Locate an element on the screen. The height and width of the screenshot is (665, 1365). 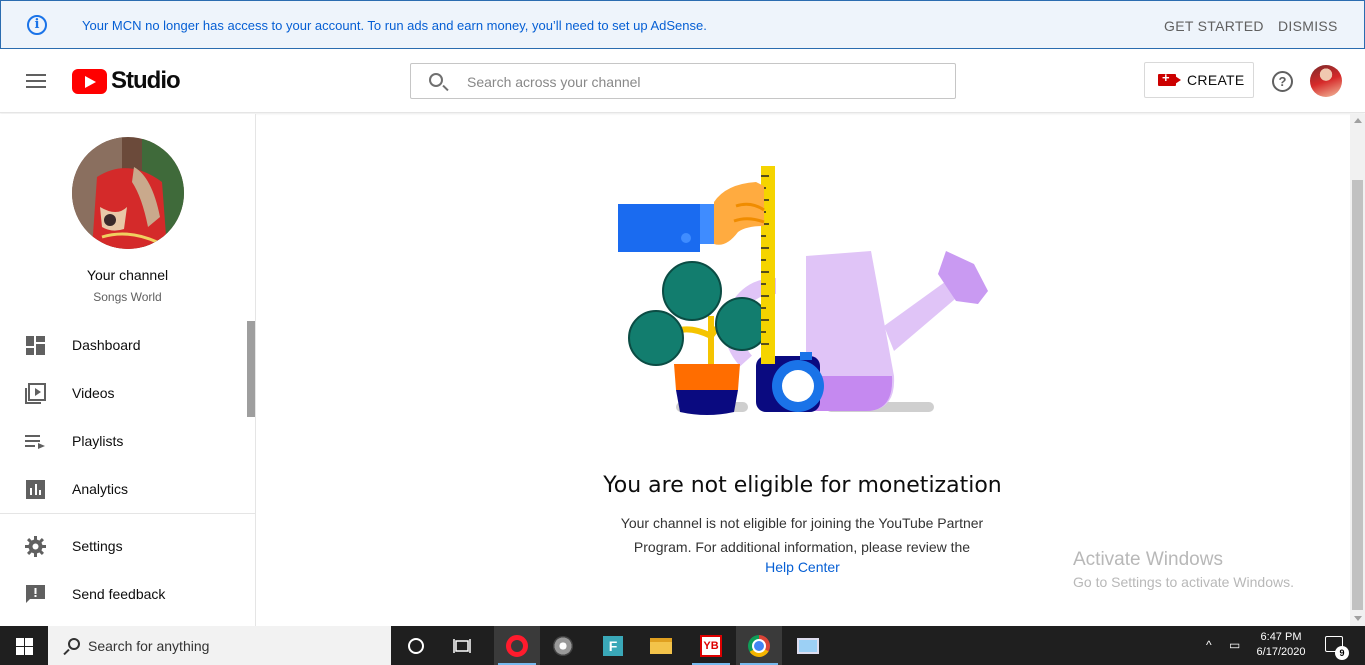
sidebar-item-send-feedback: Send feedback is located at coordinates (123, 594).